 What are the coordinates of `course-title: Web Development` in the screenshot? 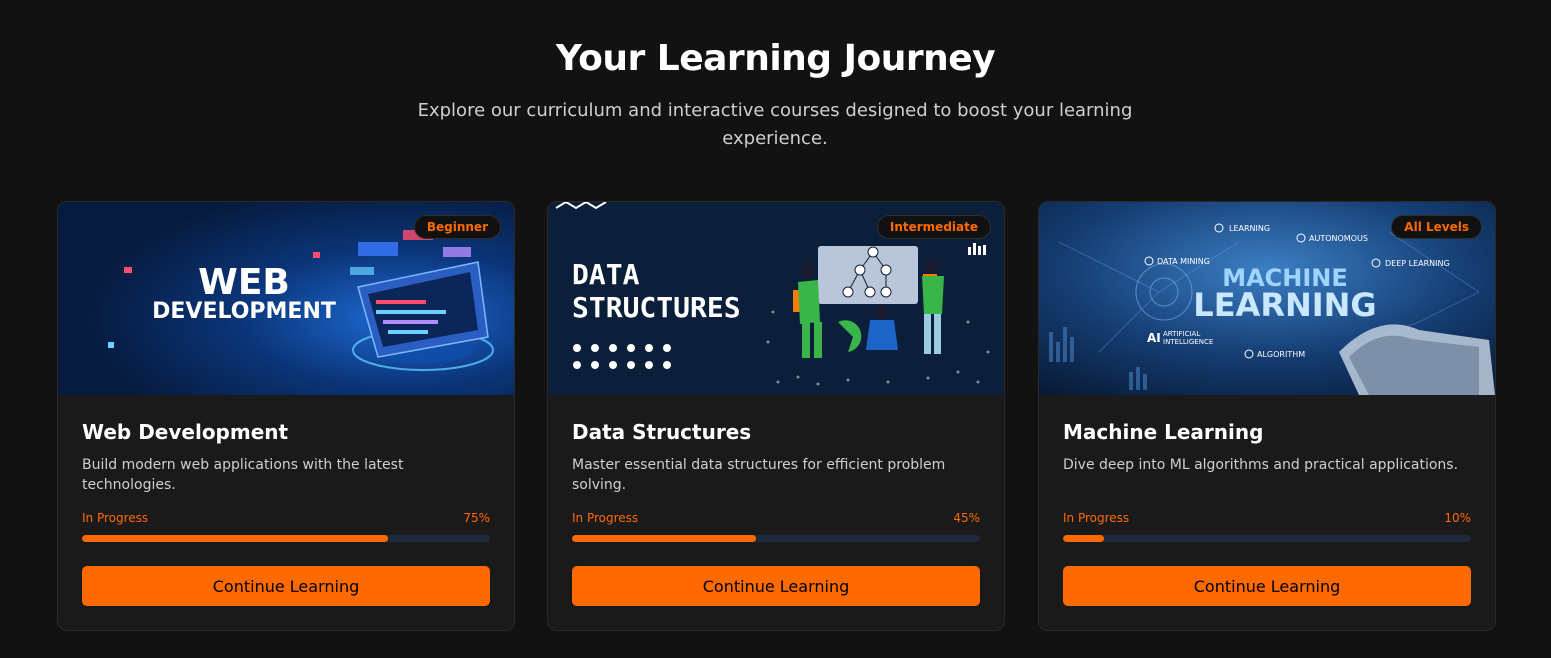 It's located at (185, 432).